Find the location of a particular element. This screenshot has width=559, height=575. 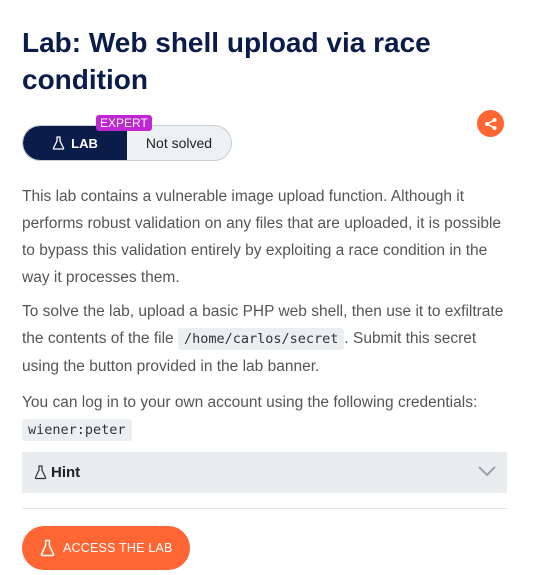

solve-status: Not solved is located at coordinates (179, 143).